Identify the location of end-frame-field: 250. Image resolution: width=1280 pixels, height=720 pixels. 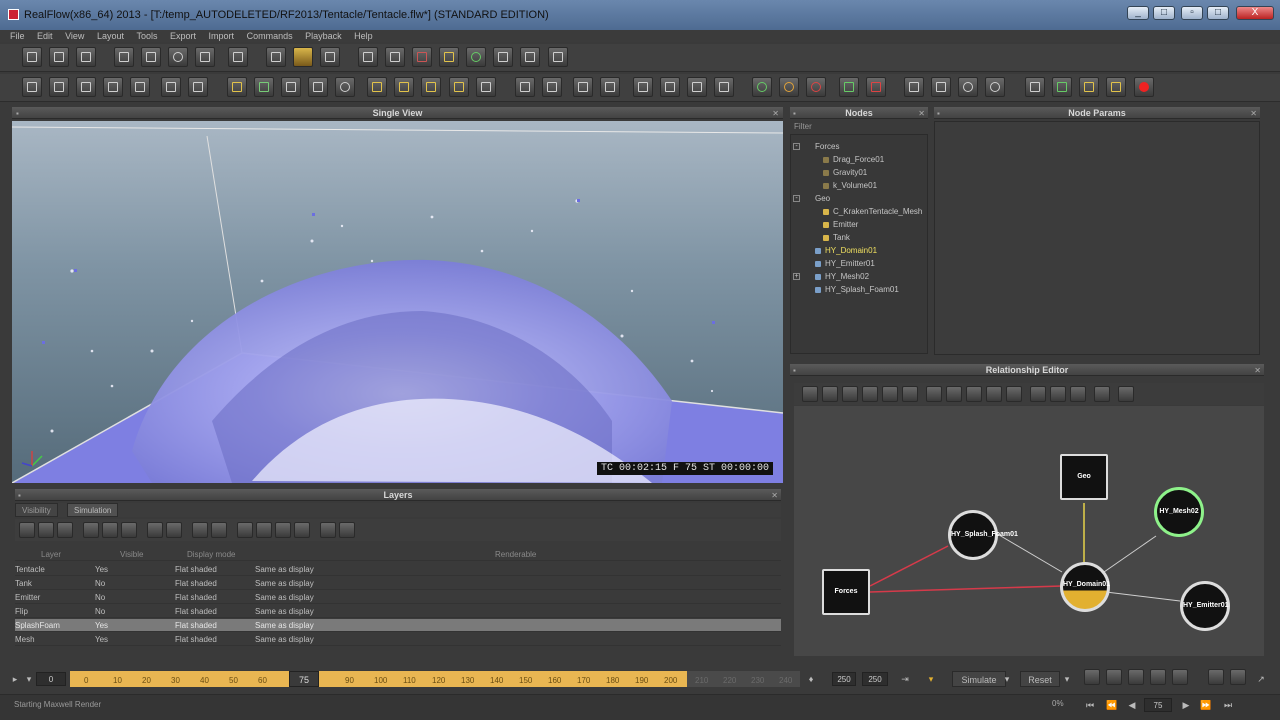
(844, 679).